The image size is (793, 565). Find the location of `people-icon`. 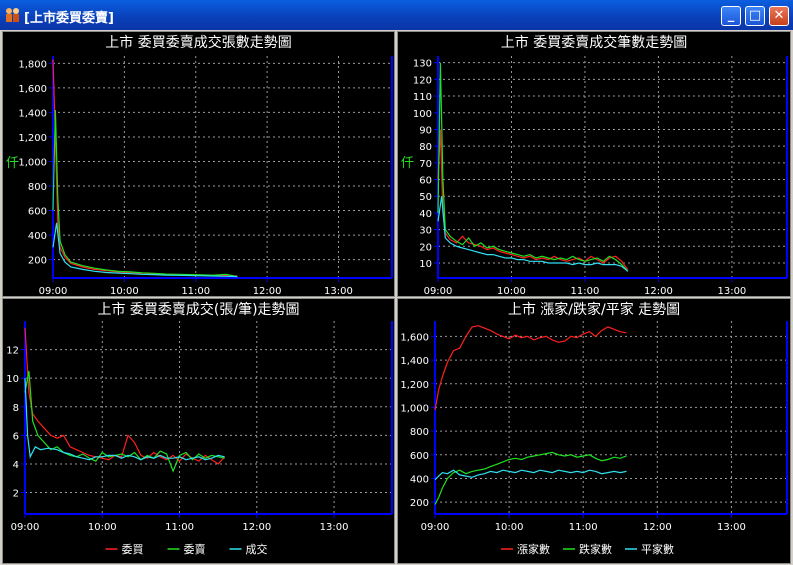

people-icon is located at coordinates (12, 15).